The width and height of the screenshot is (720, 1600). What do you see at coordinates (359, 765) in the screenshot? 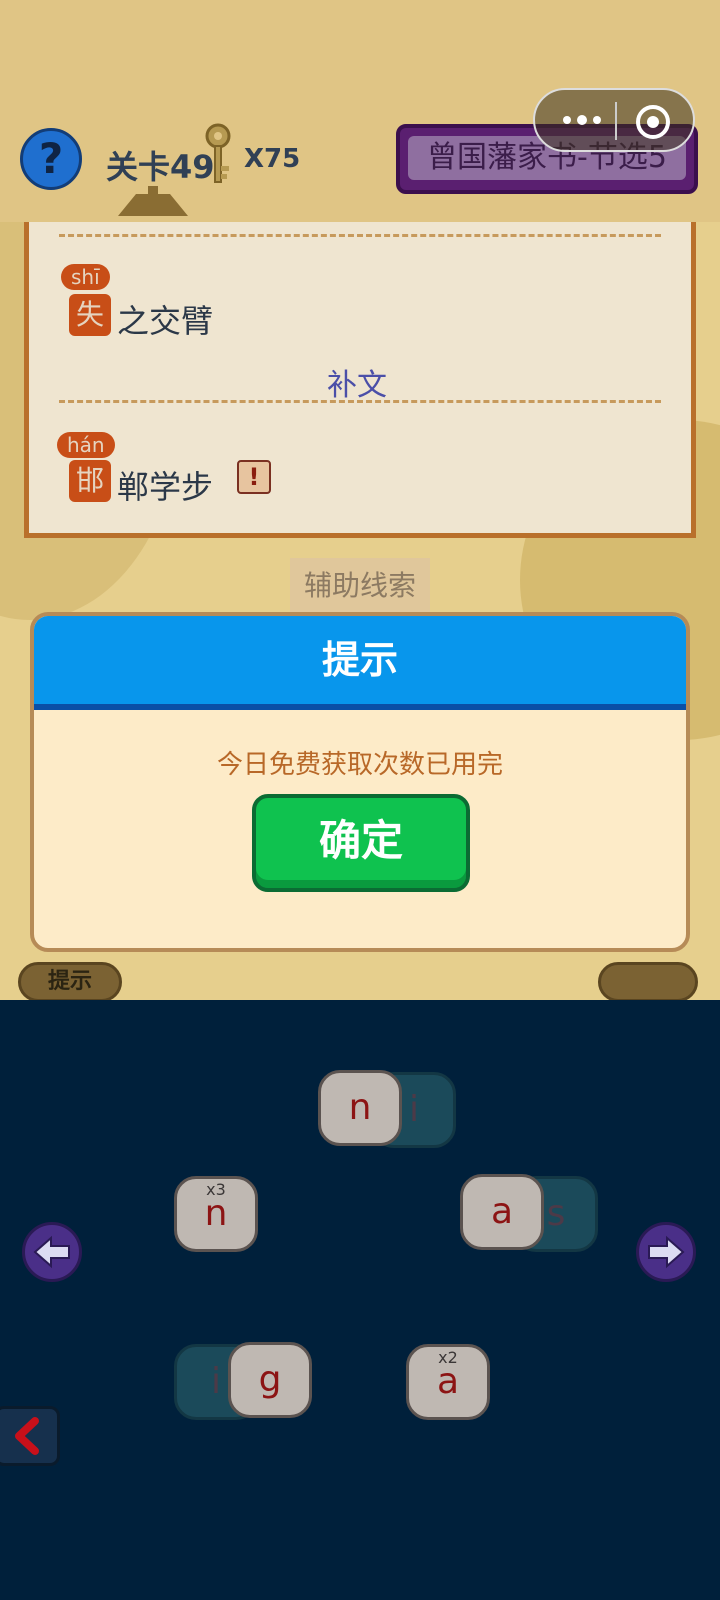
I see `dialog-message: 今日免费获取次数已用完` at bounding box center [359, 765].